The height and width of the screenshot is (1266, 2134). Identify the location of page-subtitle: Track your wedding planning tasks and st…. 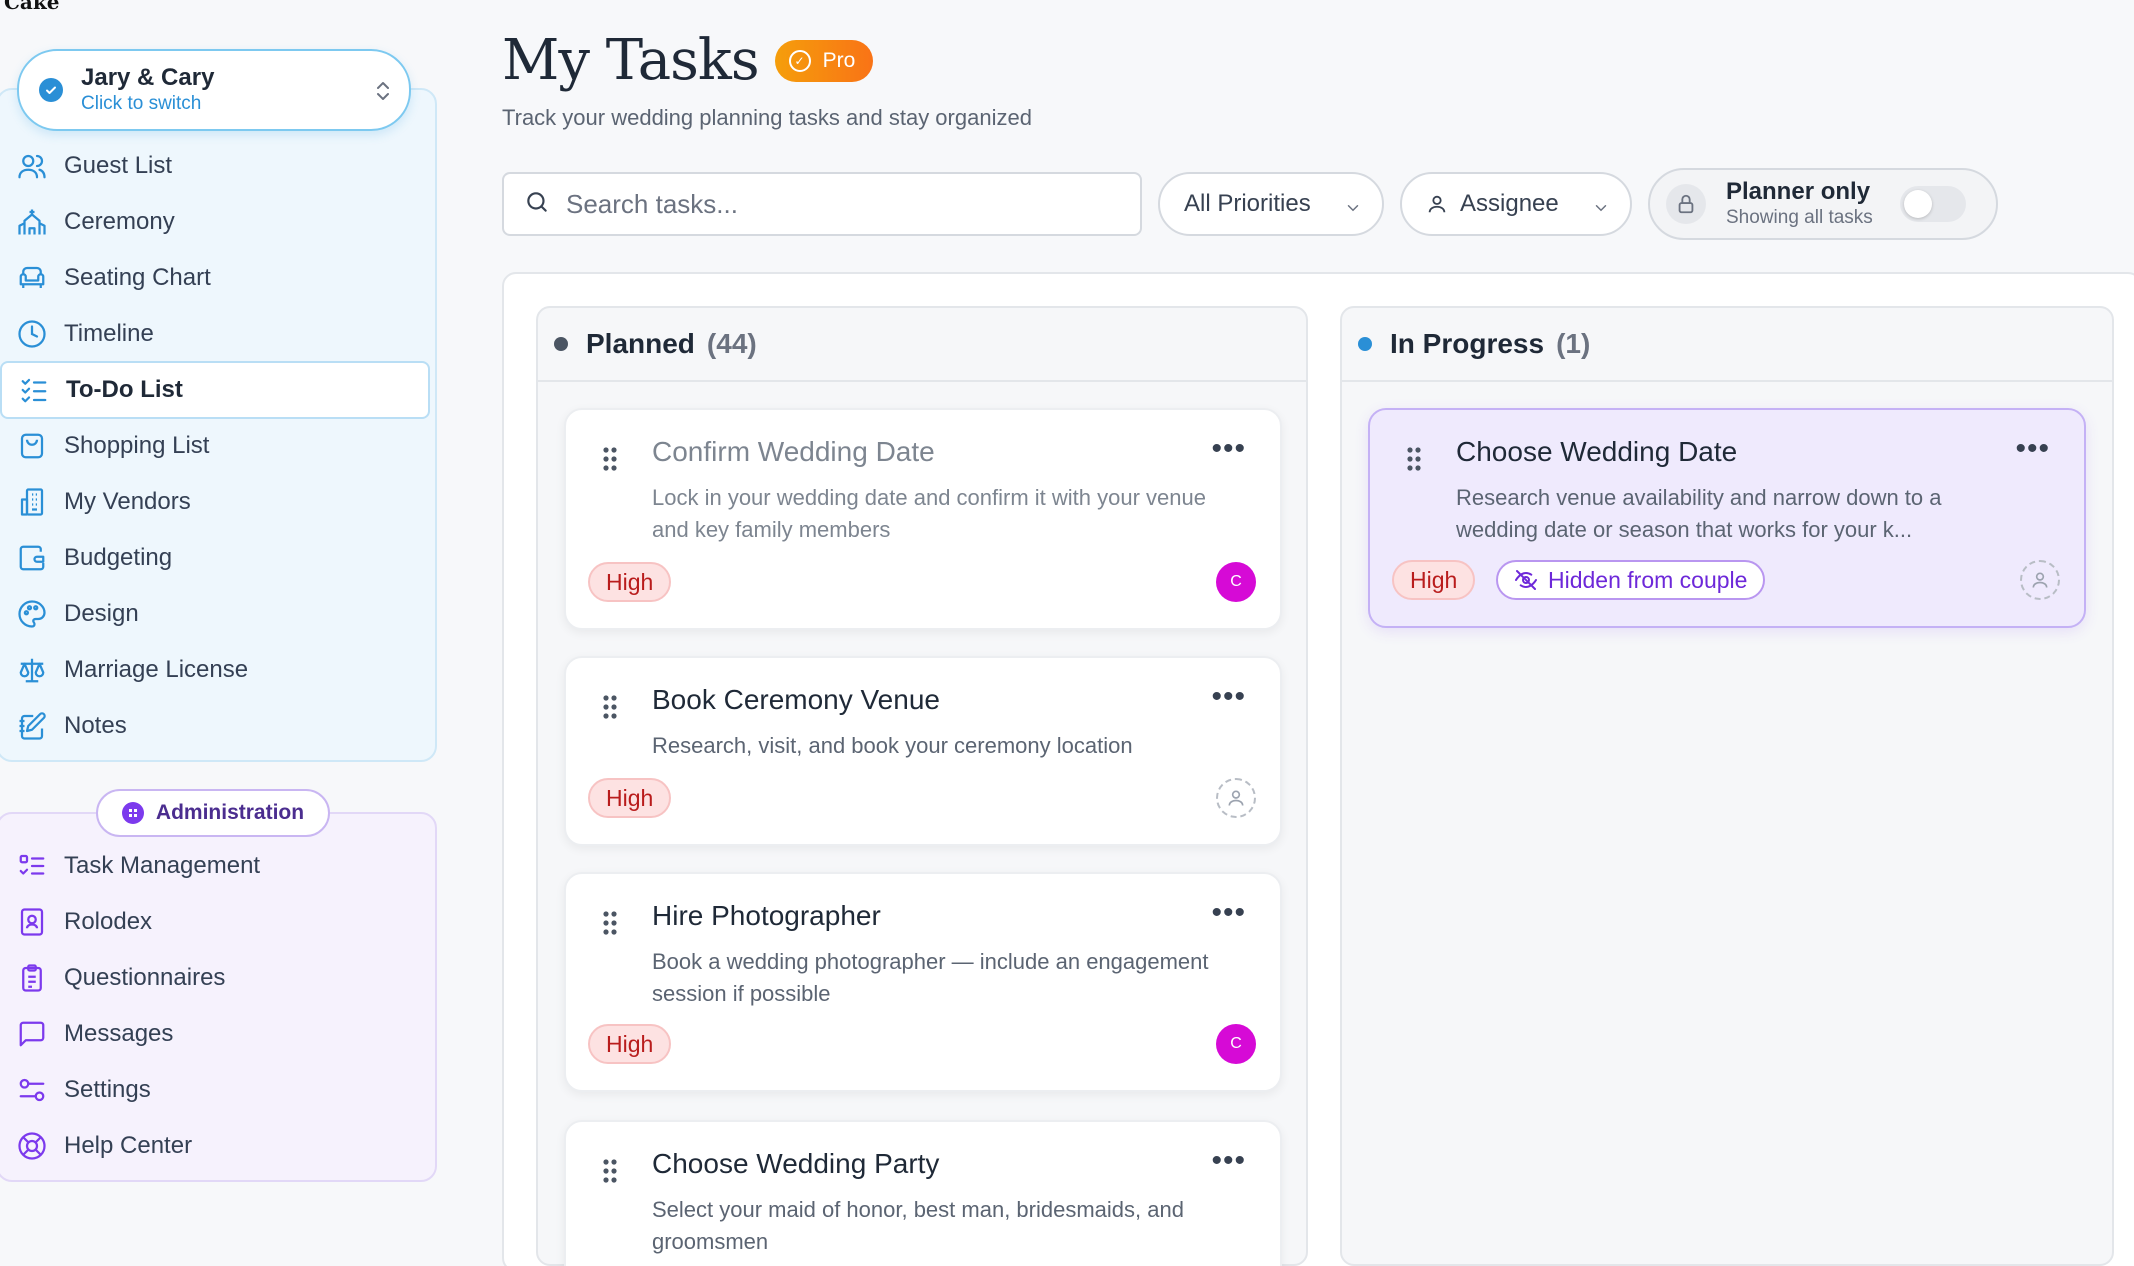
(767, 117).